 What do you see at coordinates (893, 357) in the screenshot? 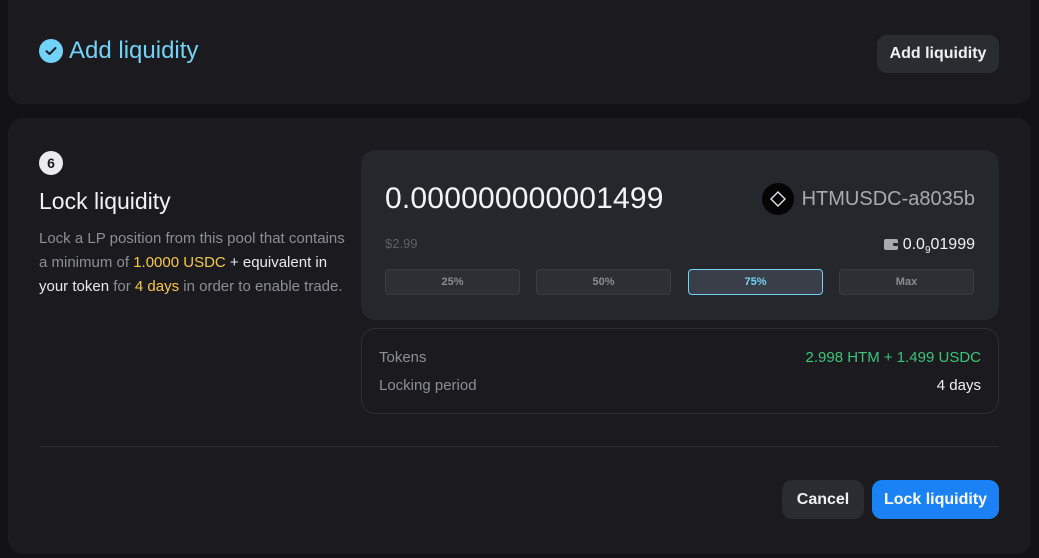
I see `tokens-value: 2.998 HTM + 1.499 USDC` at bounding box center [893, 357].